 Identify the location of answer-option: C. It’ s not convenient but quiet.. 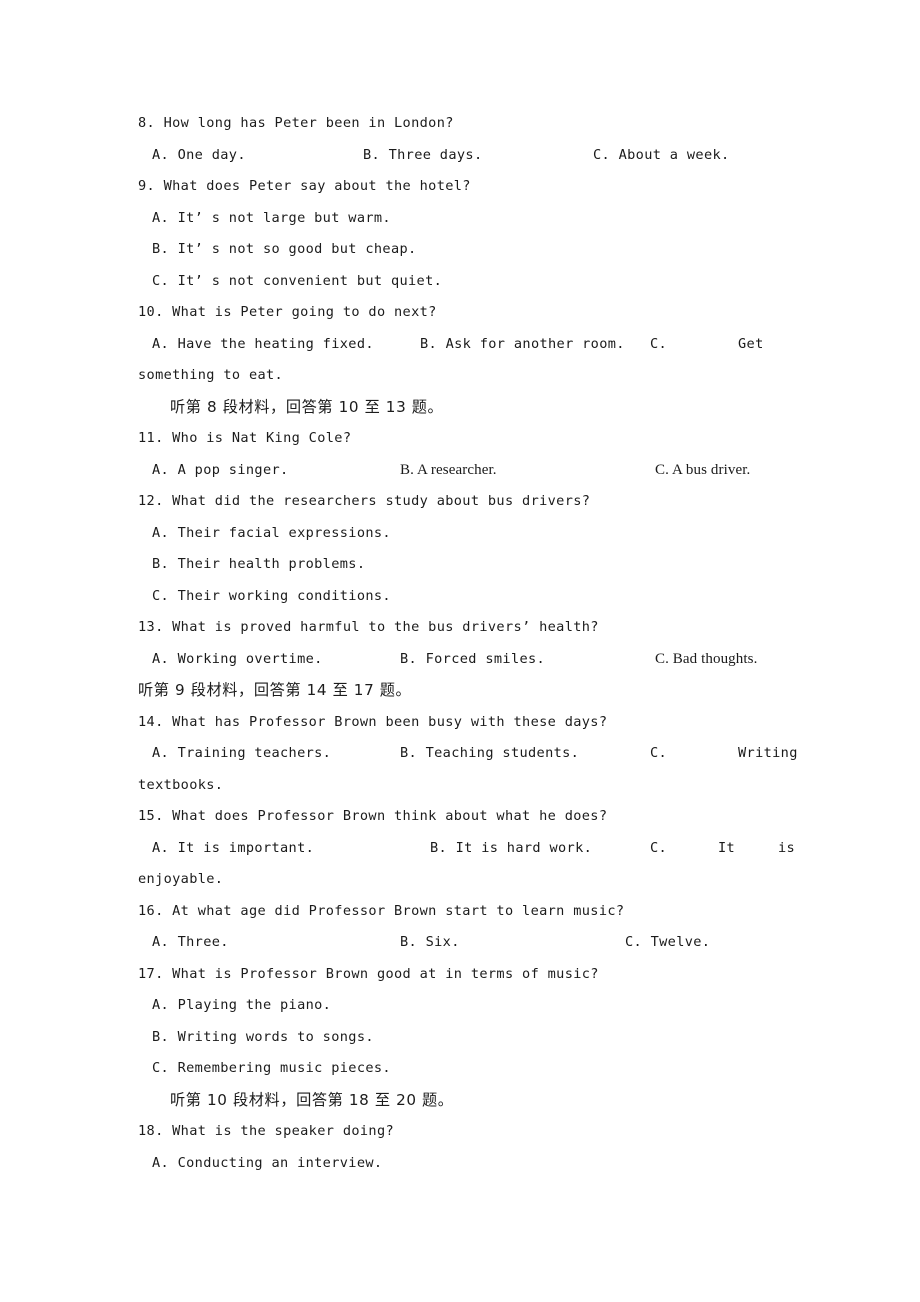
(469, 282).